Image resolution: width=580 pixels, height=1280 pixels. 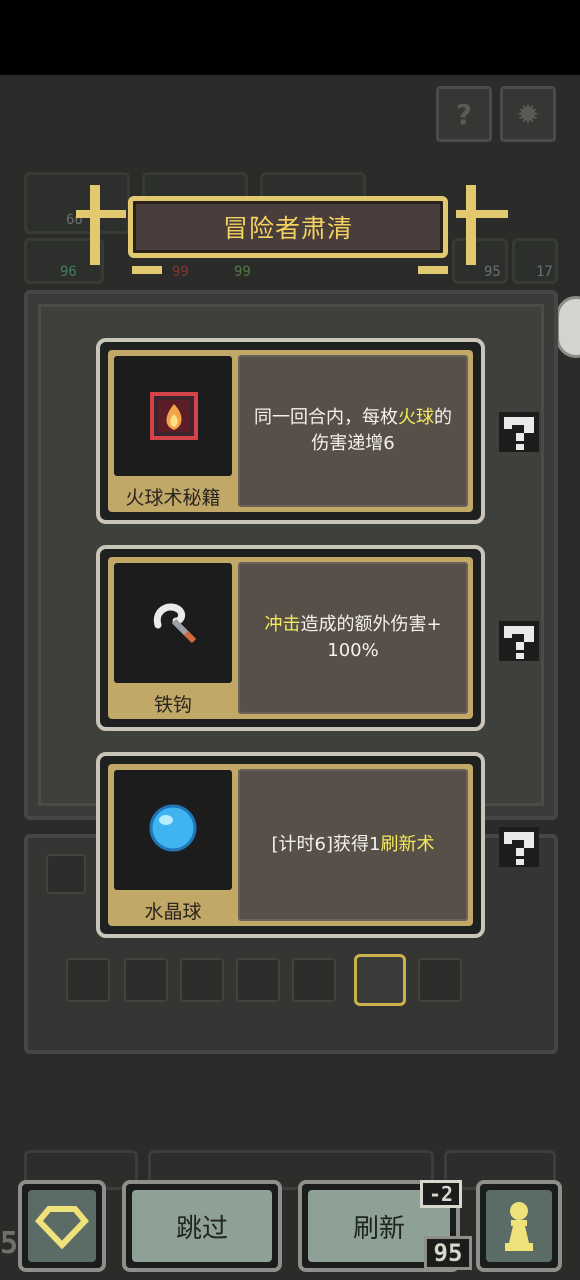 What do you see at coordinates (173, 498) in the screenshot?
I see `item-name: 火球术秘籍` at bounding box center [173, 498].